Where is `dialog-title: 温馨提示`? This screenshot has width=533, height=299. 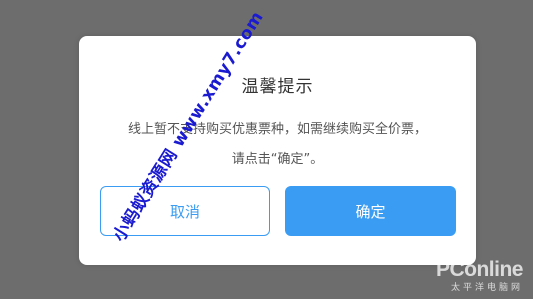
dialog-title: 温馨提示 is located at coordinates (277, 87).